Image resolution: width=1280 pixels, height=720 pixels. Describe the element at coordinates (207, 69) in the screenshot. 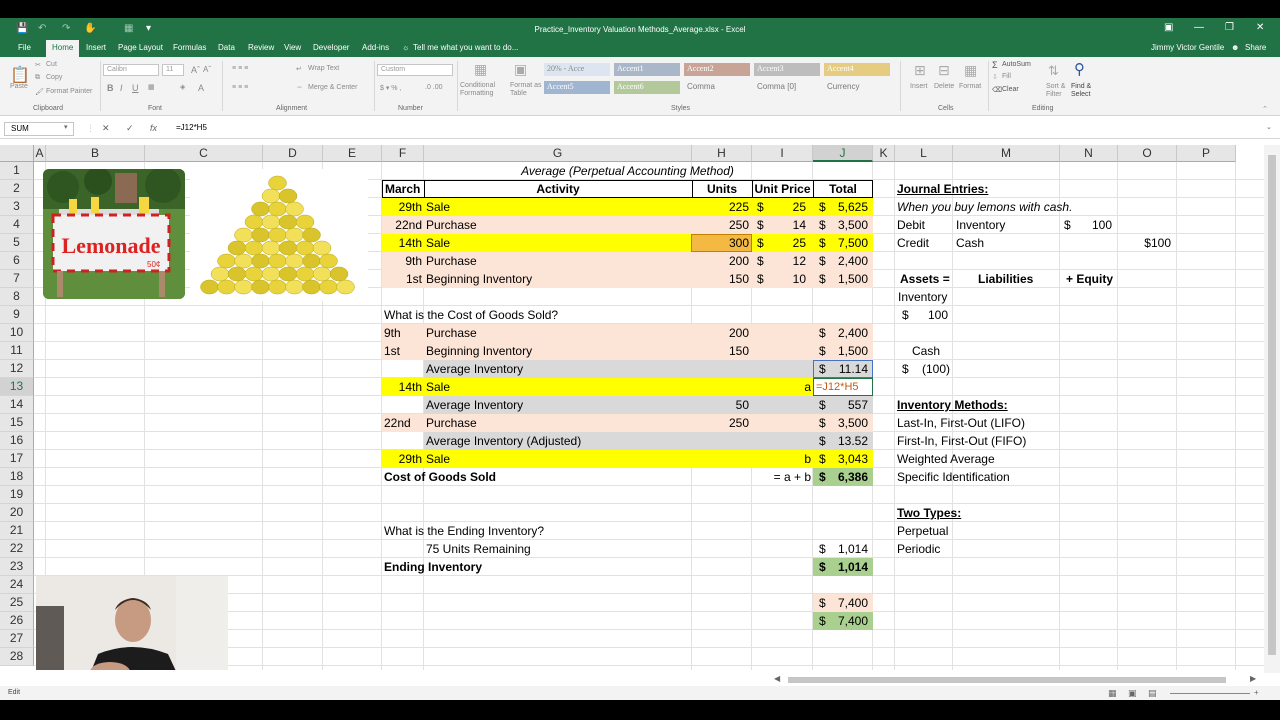

I see `shrink-font-icon: Aˇ` at that location.